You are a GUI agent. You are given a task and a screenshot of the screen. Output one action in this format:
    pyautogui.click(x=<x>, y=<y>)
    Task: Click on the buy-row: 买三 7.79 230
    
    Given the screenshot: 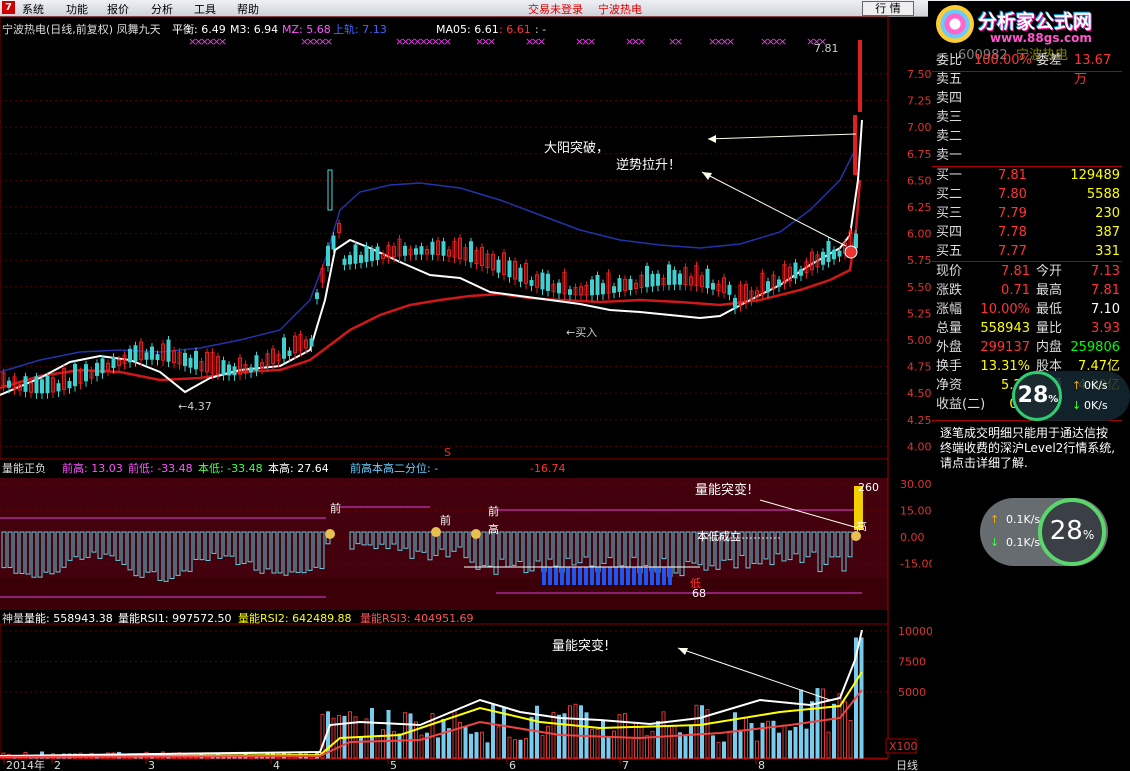 What is the action you would take?
    pyautogui.click(x=1029, y=213)
    